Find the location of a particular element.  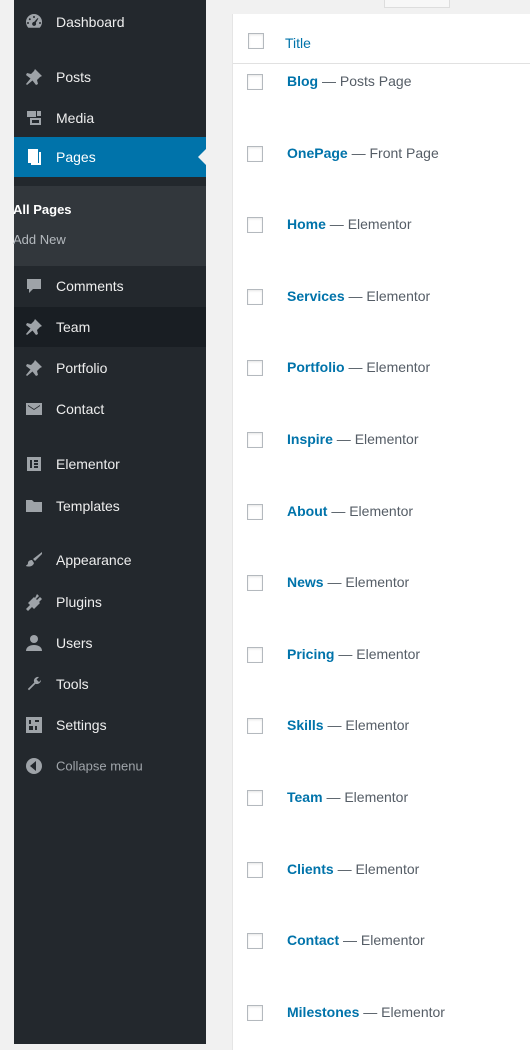

column-title-header: Title is located at coordinates (298, 43).